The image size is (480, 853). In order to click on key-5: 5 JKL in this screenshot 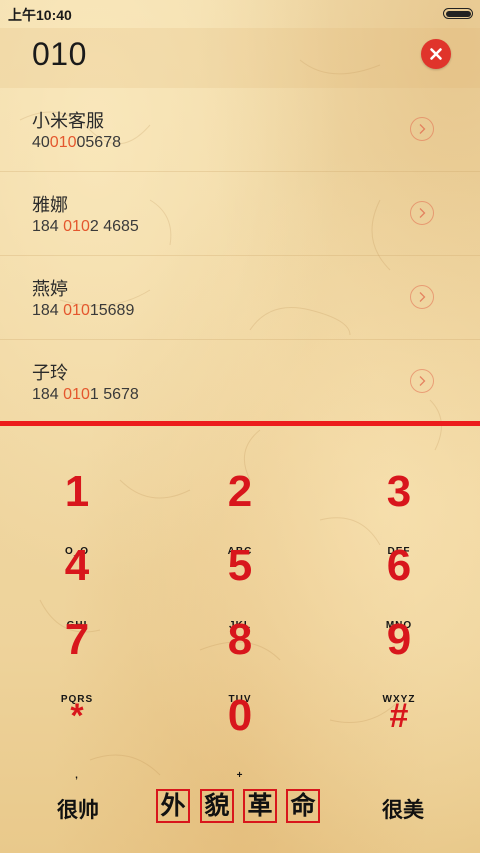, I will do `click(240, 580)`.